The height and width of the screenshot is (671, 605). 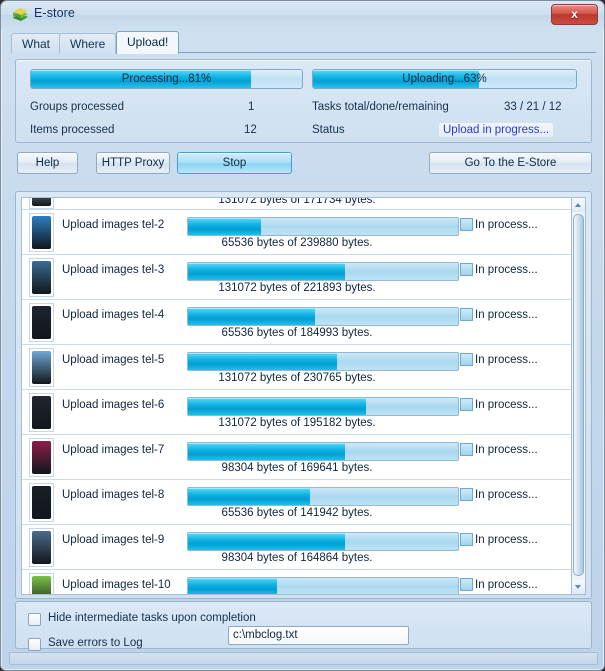 I want to click on uploading-progress-label: Uploading...63%, so click(x=444, y=79).